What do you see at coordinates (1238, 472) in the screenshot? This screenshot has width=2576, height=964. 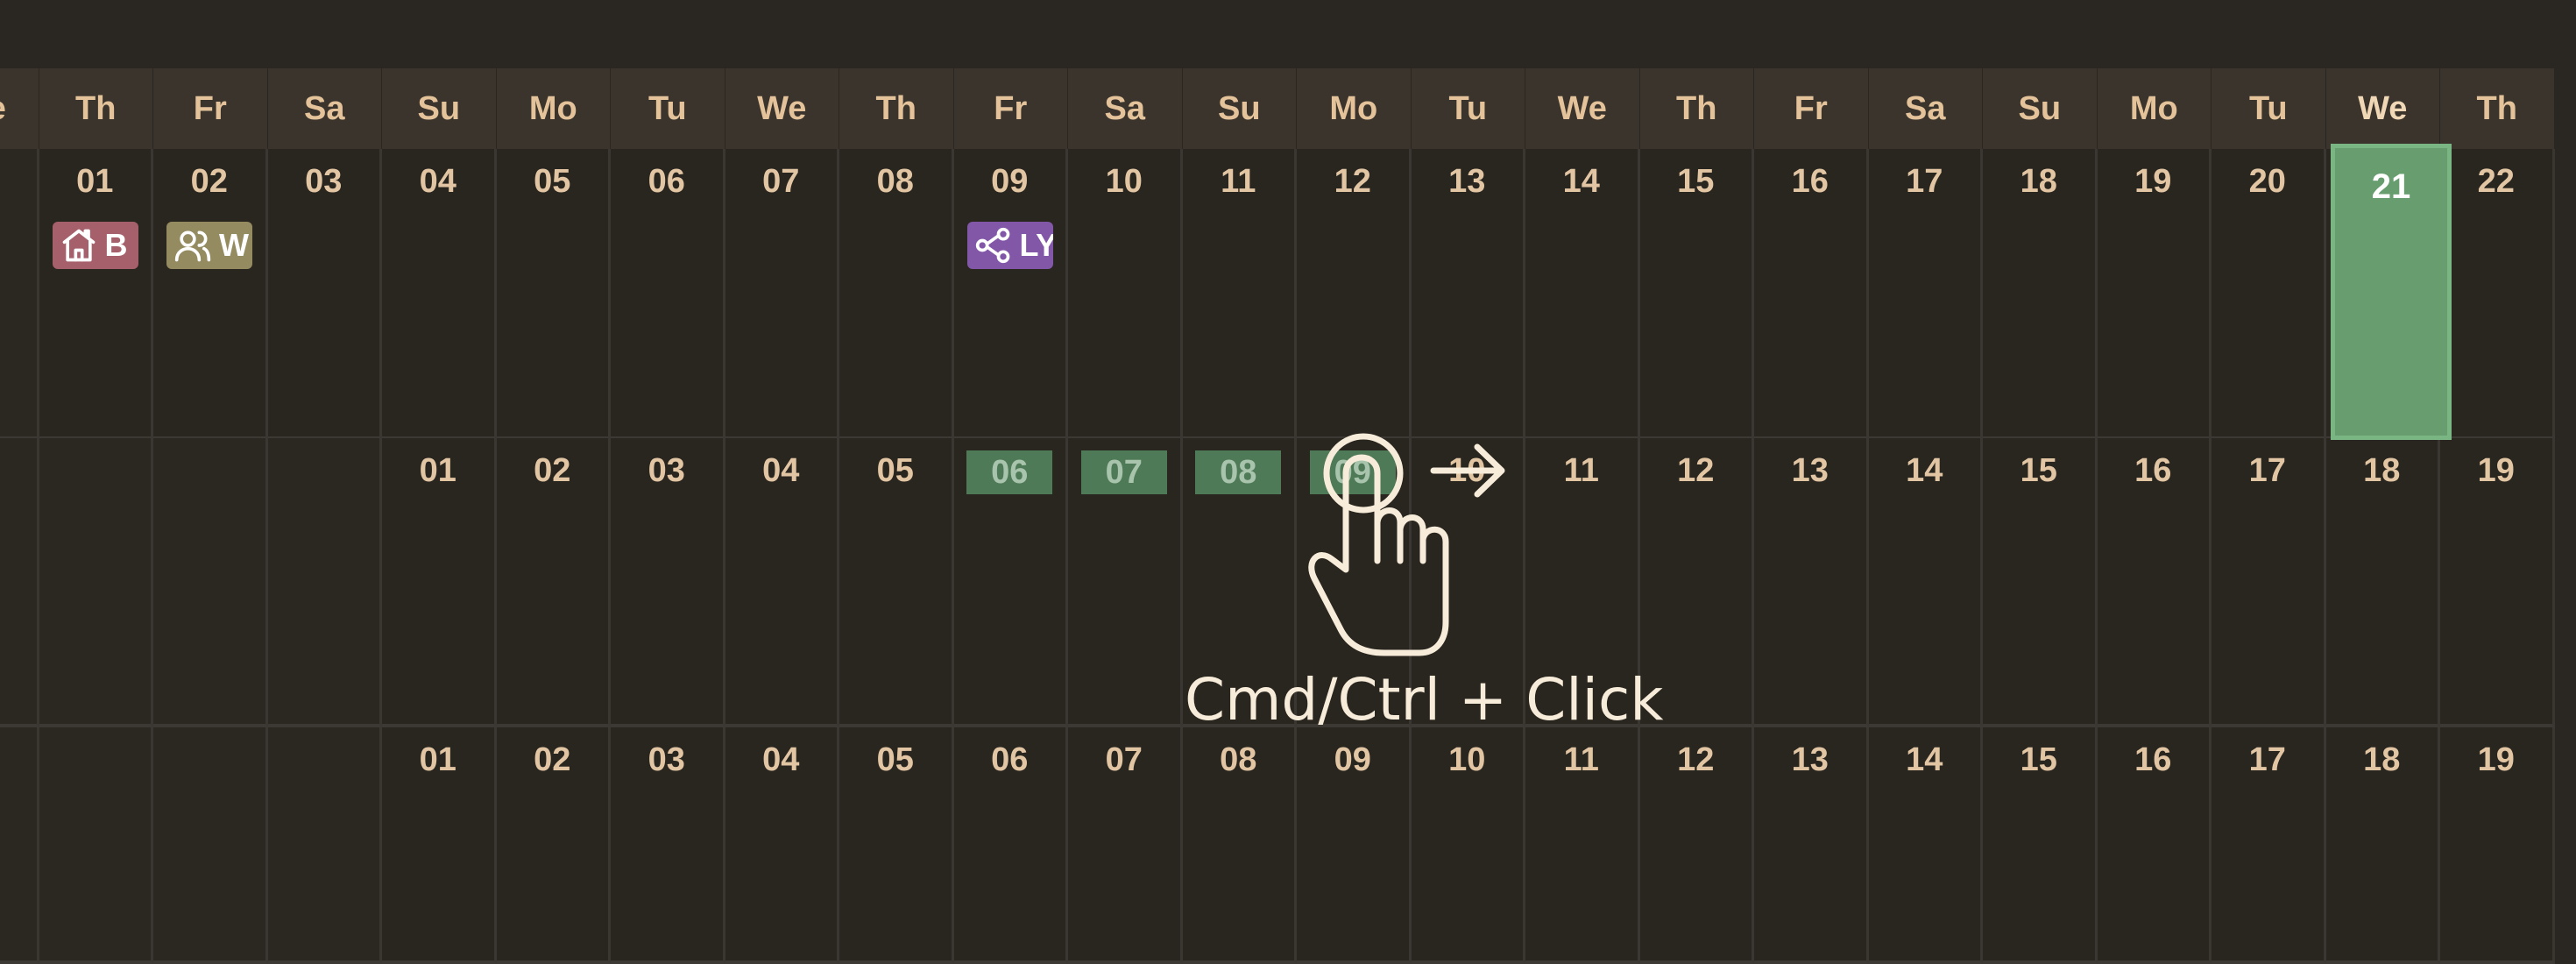 I see `selected-day-number: 08` at bounding box center [1238, 472].